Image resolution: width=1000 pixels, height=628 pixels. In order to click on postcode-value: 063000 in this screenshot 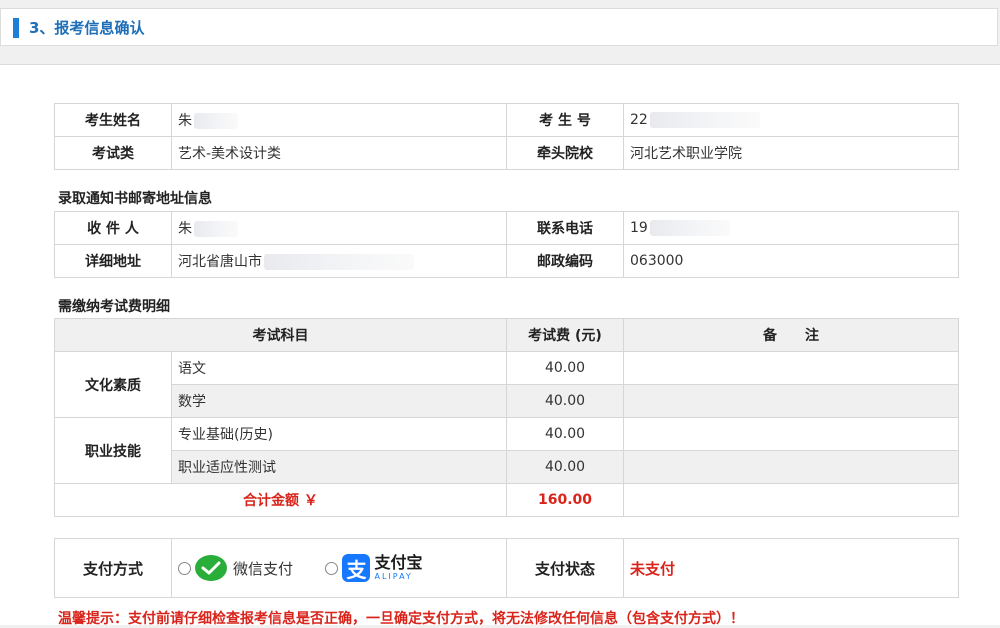, I will do `click(791, 261)`.